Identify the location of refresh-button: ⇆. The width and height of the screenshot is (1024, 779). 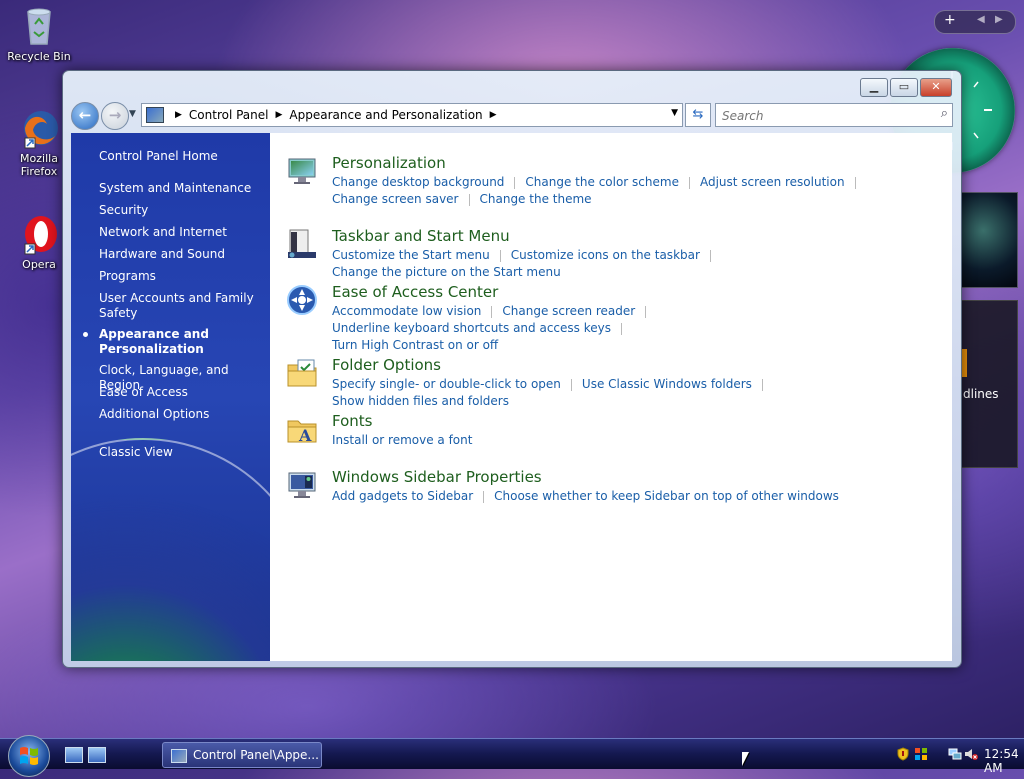
(698, 115).